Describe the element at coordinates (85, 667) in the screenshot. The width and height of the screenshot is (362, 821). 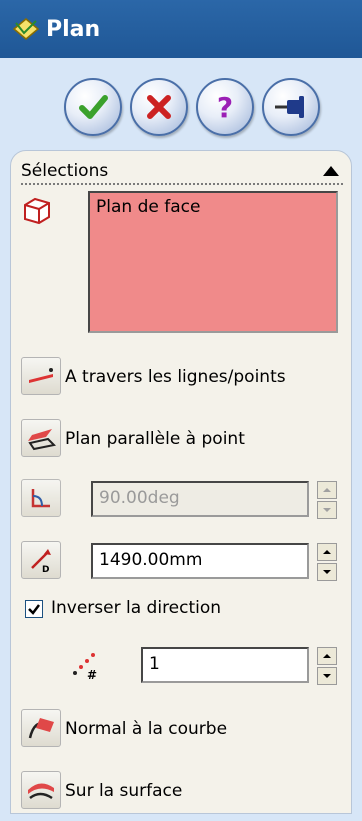
I see `instances-icon: #` at that location.